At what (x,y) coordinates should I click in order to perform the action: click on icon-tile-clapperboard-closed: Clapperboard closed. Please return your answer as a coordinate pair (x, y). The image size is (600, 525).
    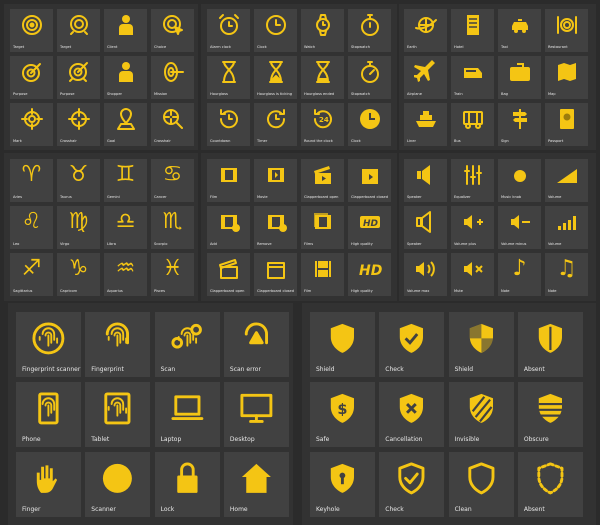
    Looking at the image, I should click on (369, 180).